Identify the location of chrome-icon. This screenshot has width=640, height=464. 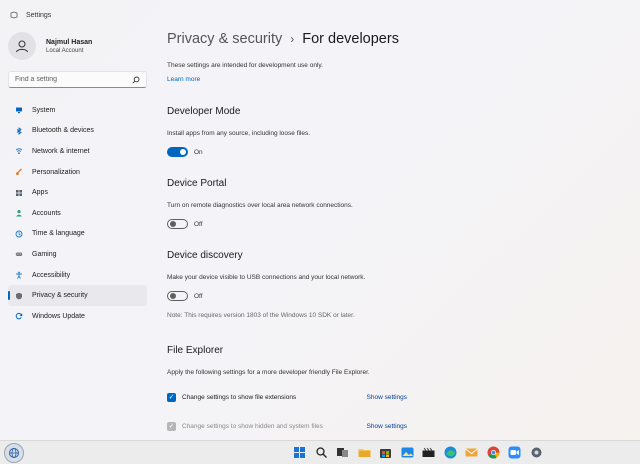
(493, 452).